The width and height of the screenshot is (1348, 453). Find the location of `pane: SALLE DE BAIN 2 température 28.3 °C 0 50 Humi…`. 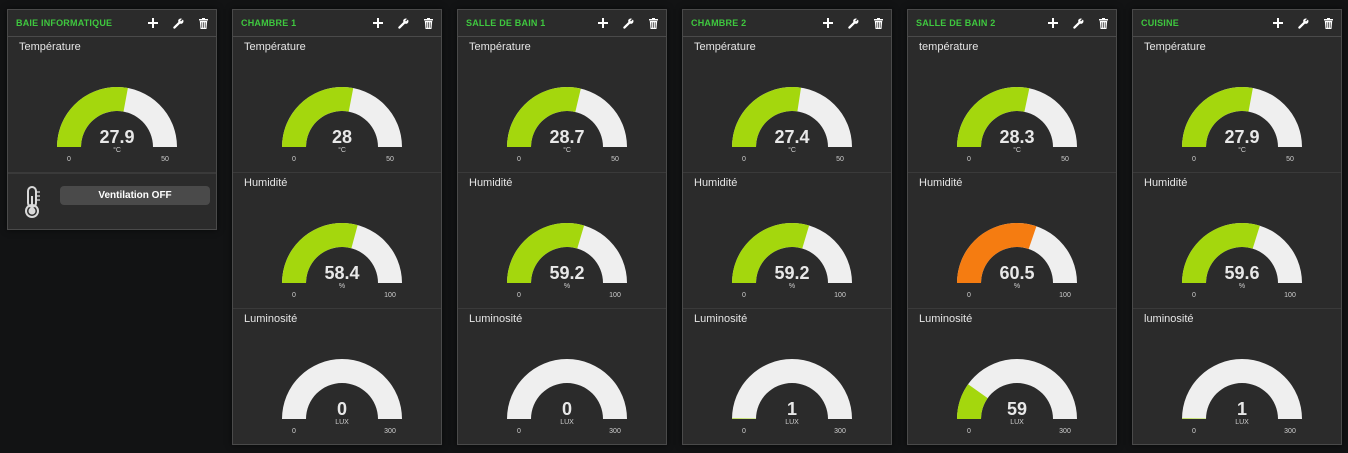

pane: SALLE DE BAIN 2 température 28.3 °C 0 50 Humi… is located at coordinates (1012, 227).